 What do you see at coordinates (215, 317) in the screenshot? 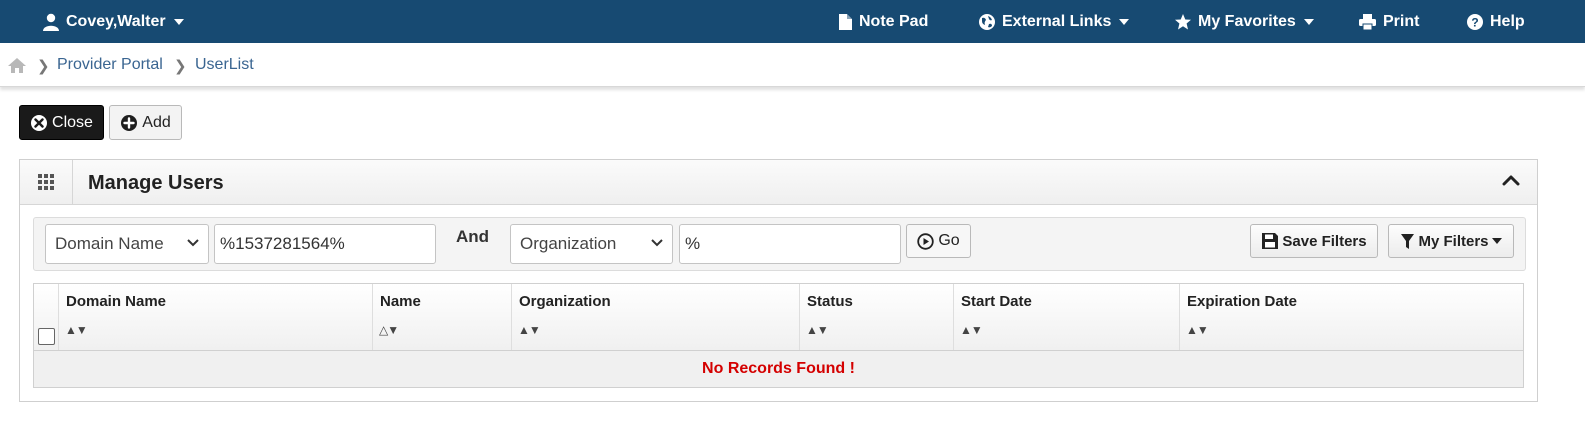
I see `column-domain-name: Domain Name ▲▼` at bounding box center [215, 317].